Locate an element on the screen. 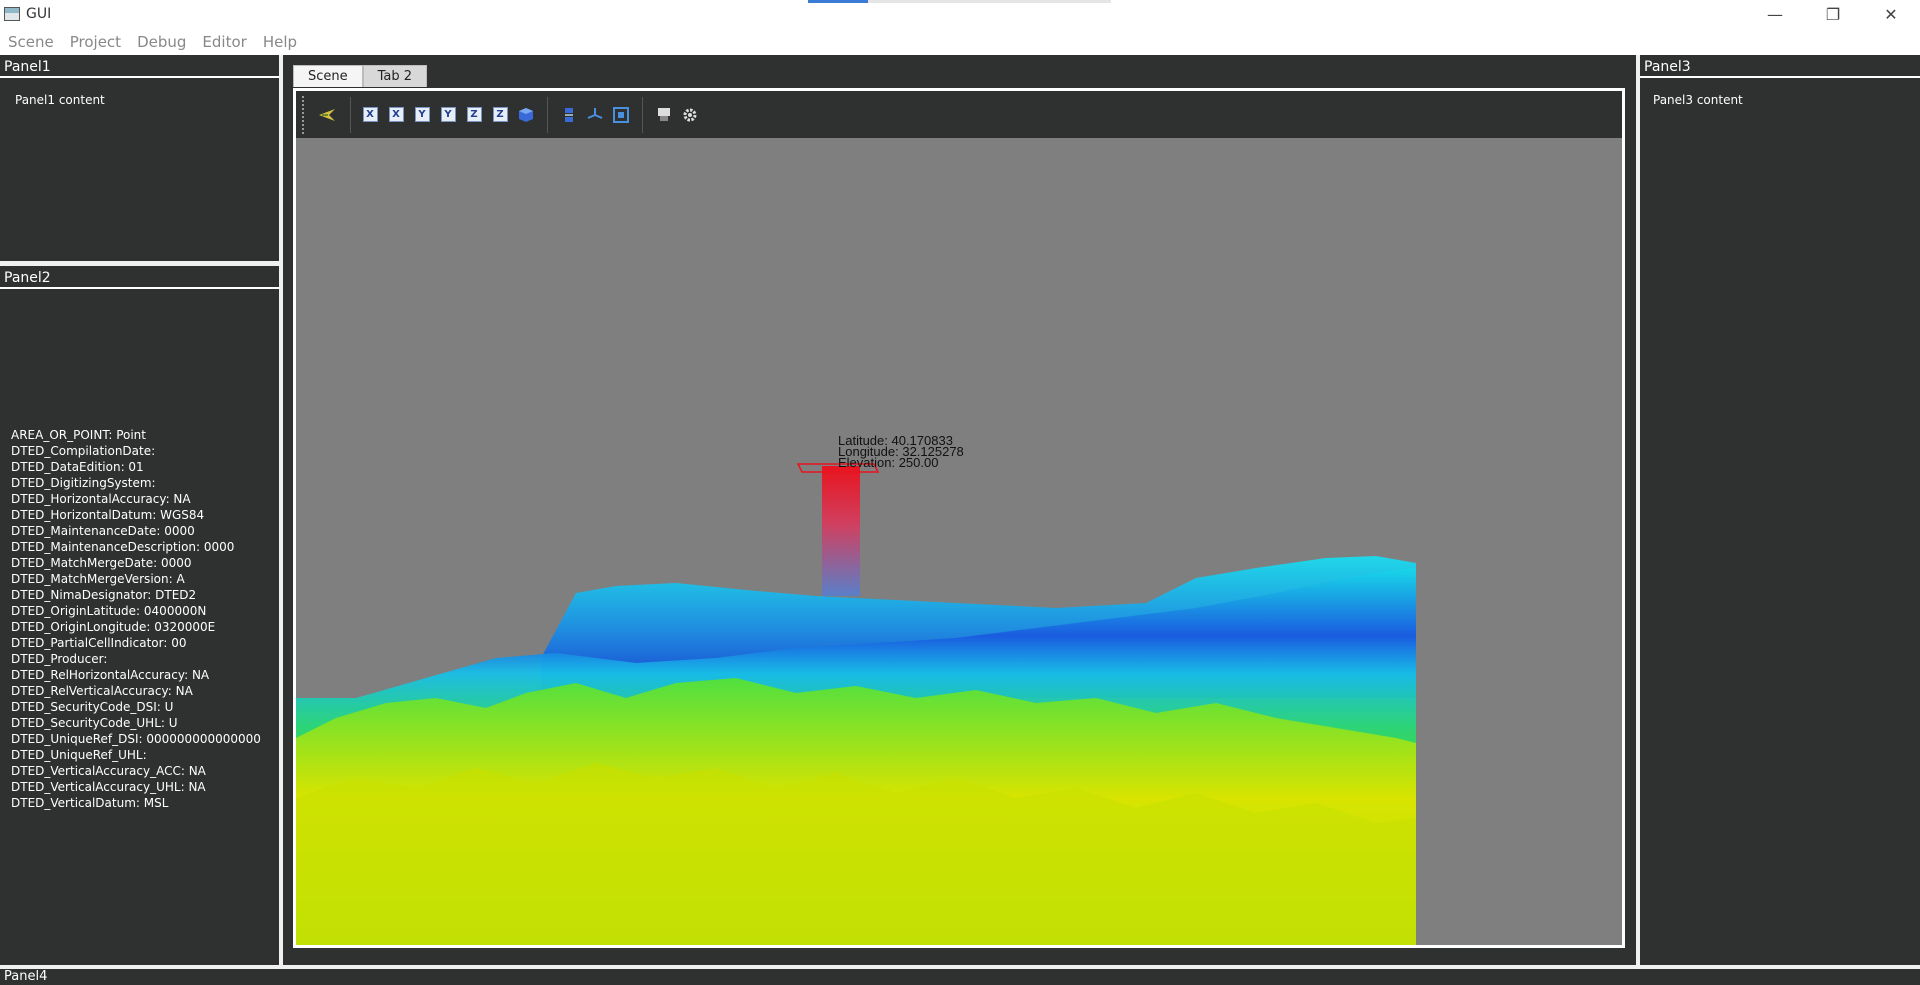  menu-bar: Scene Project Debug Editor Help is located at coordinates (960, 41).